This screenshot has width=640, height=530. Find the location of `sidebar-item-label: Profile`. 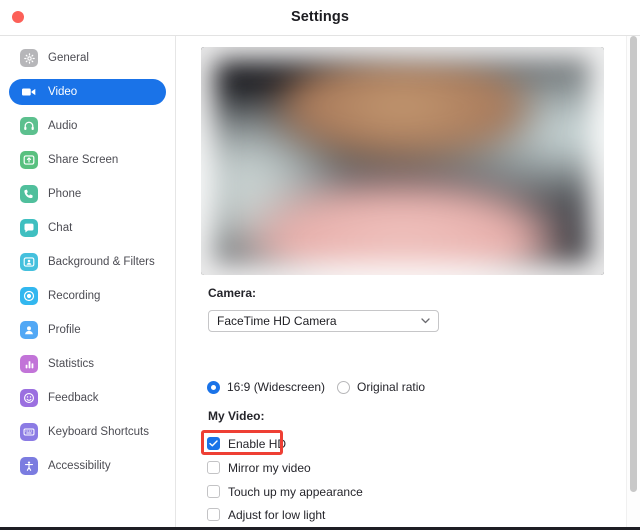

sidebar-item-label: Profile is located at coordinates (64, 330).